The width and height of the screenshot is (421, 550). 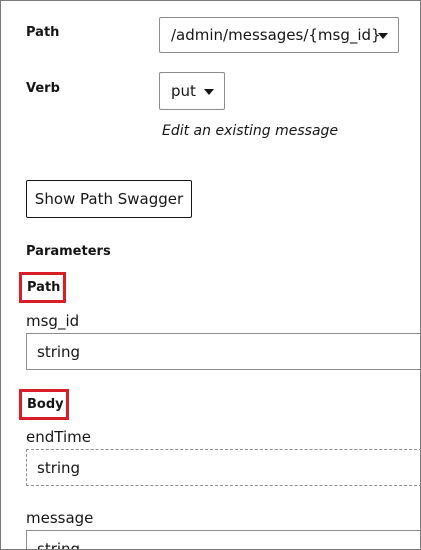 I want to click on end-time-label: endTime, so click(x=58, y=437).